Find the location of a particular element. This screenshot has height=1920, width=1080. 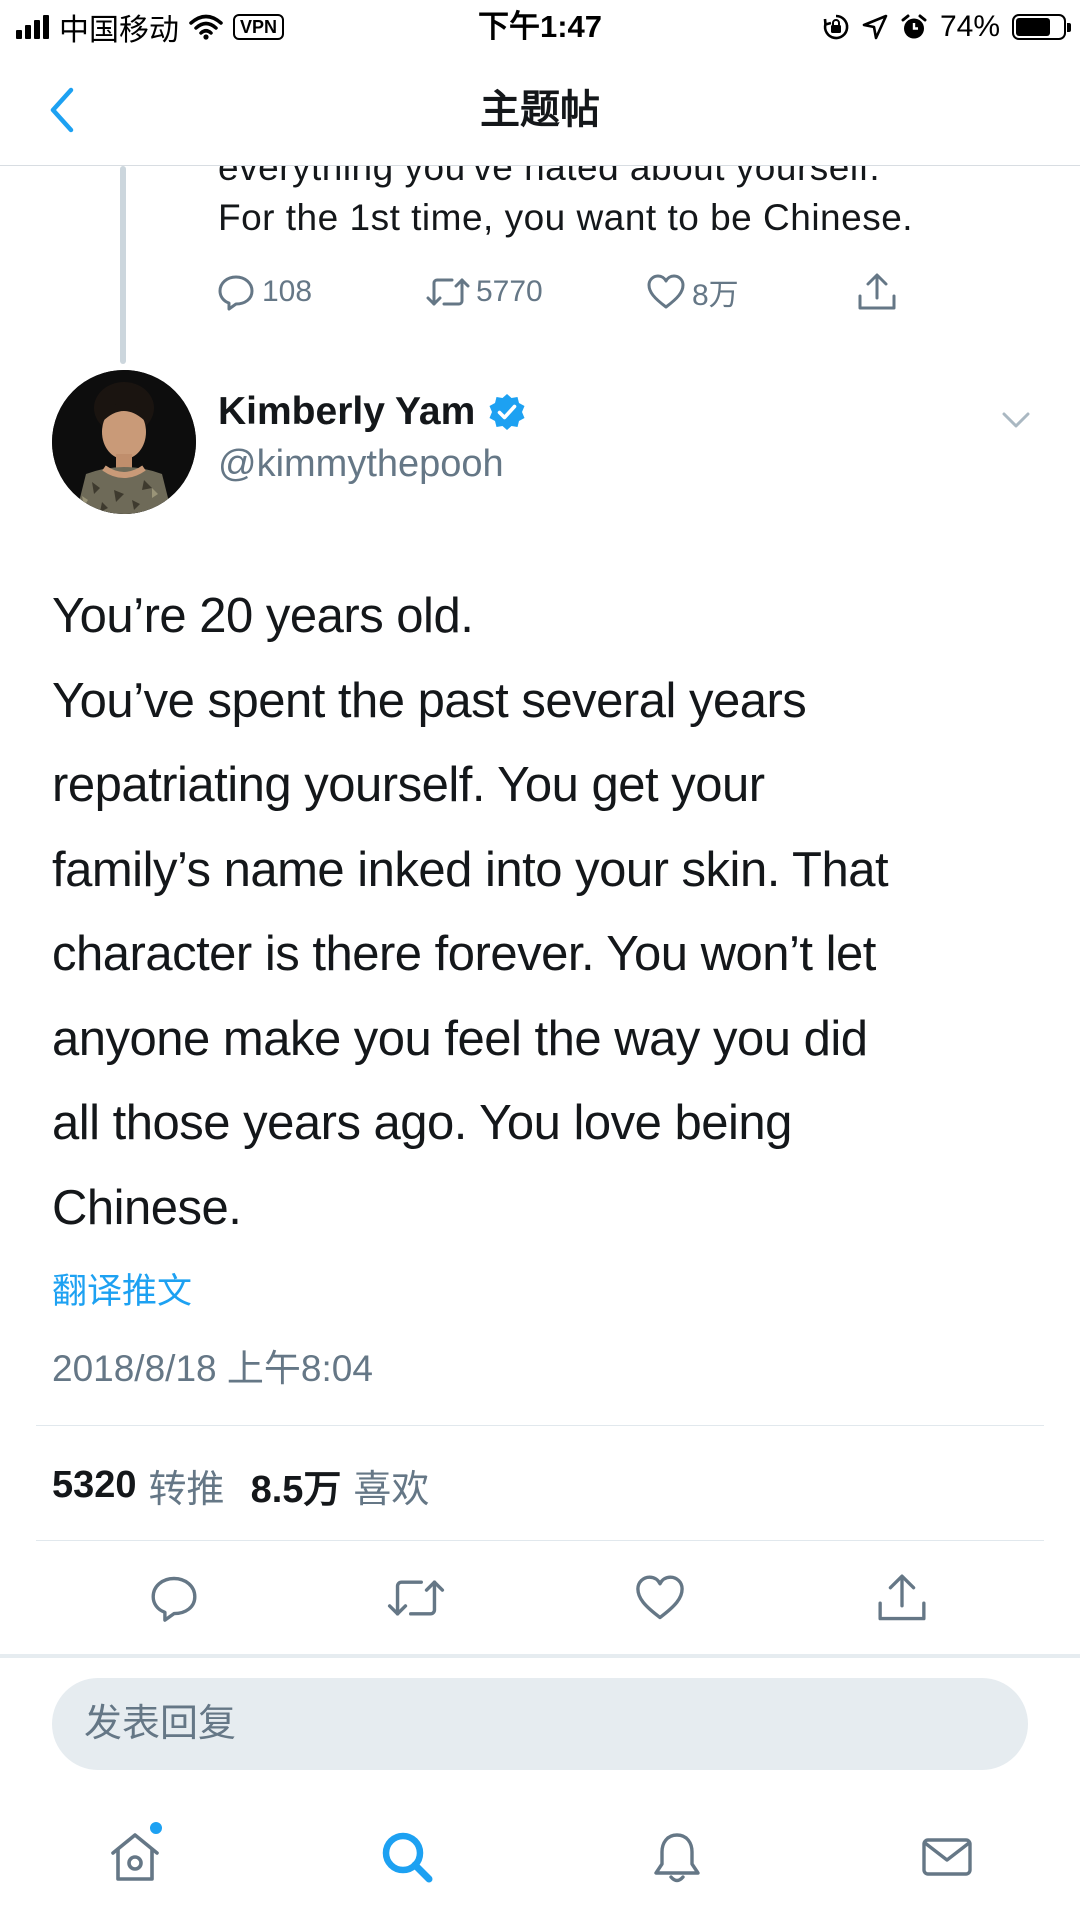

previous-reply-count: 108 is located at coordinates (287, 291).